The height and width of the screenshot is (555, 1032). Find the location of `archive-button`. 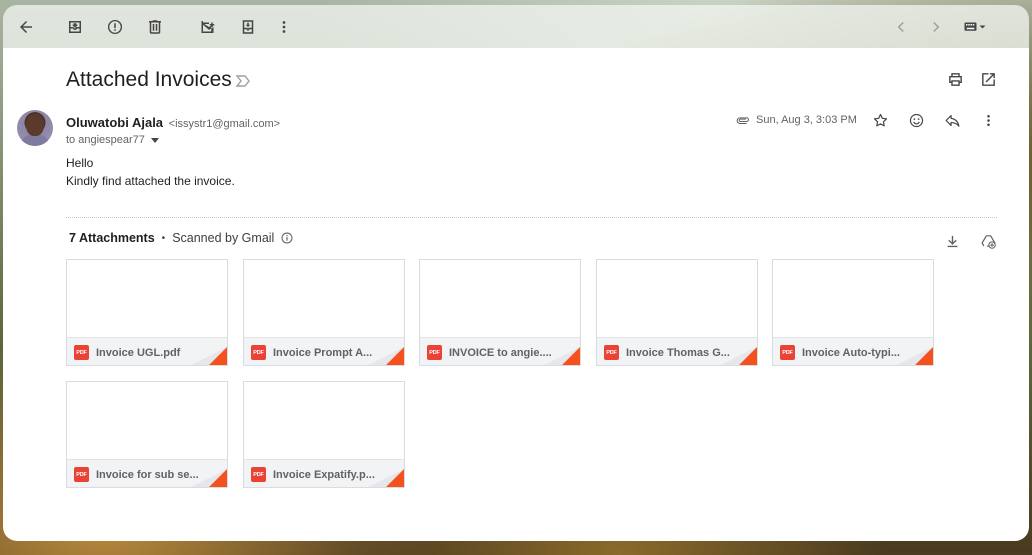

archive-button is located at coordinates (75, 27).